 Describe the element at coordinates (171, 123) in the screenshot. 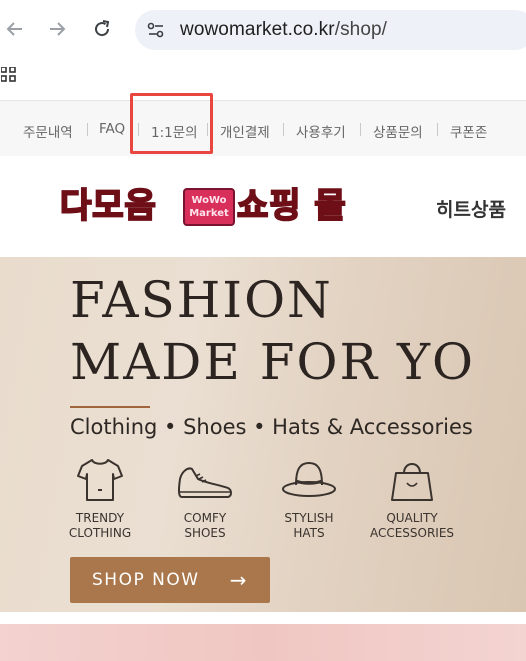

I see `highlight-annotation-box` at that location.